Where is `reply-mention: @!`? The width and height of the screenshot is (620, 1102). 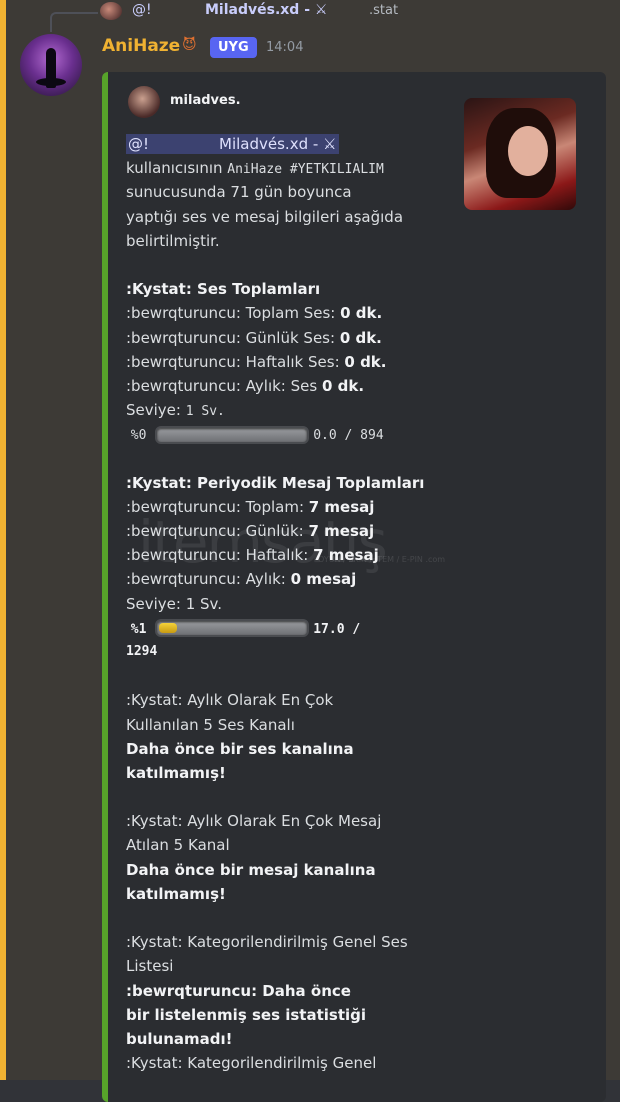 reply-mention: @! is located at coordinates (142, 10).